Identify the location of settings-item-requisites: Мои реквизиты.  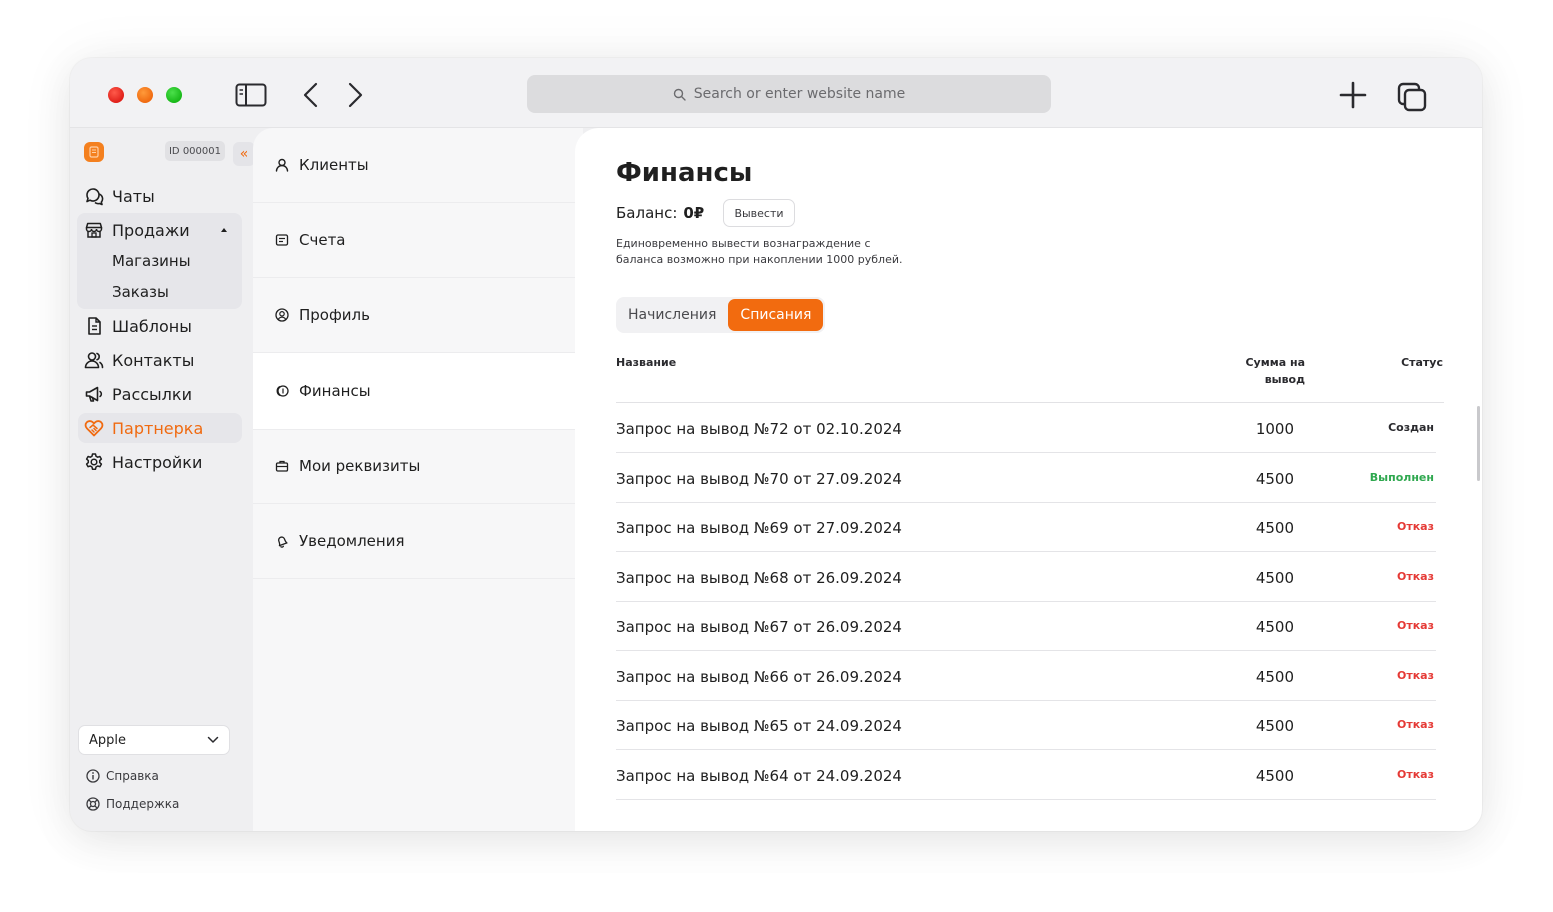
(418, 466).